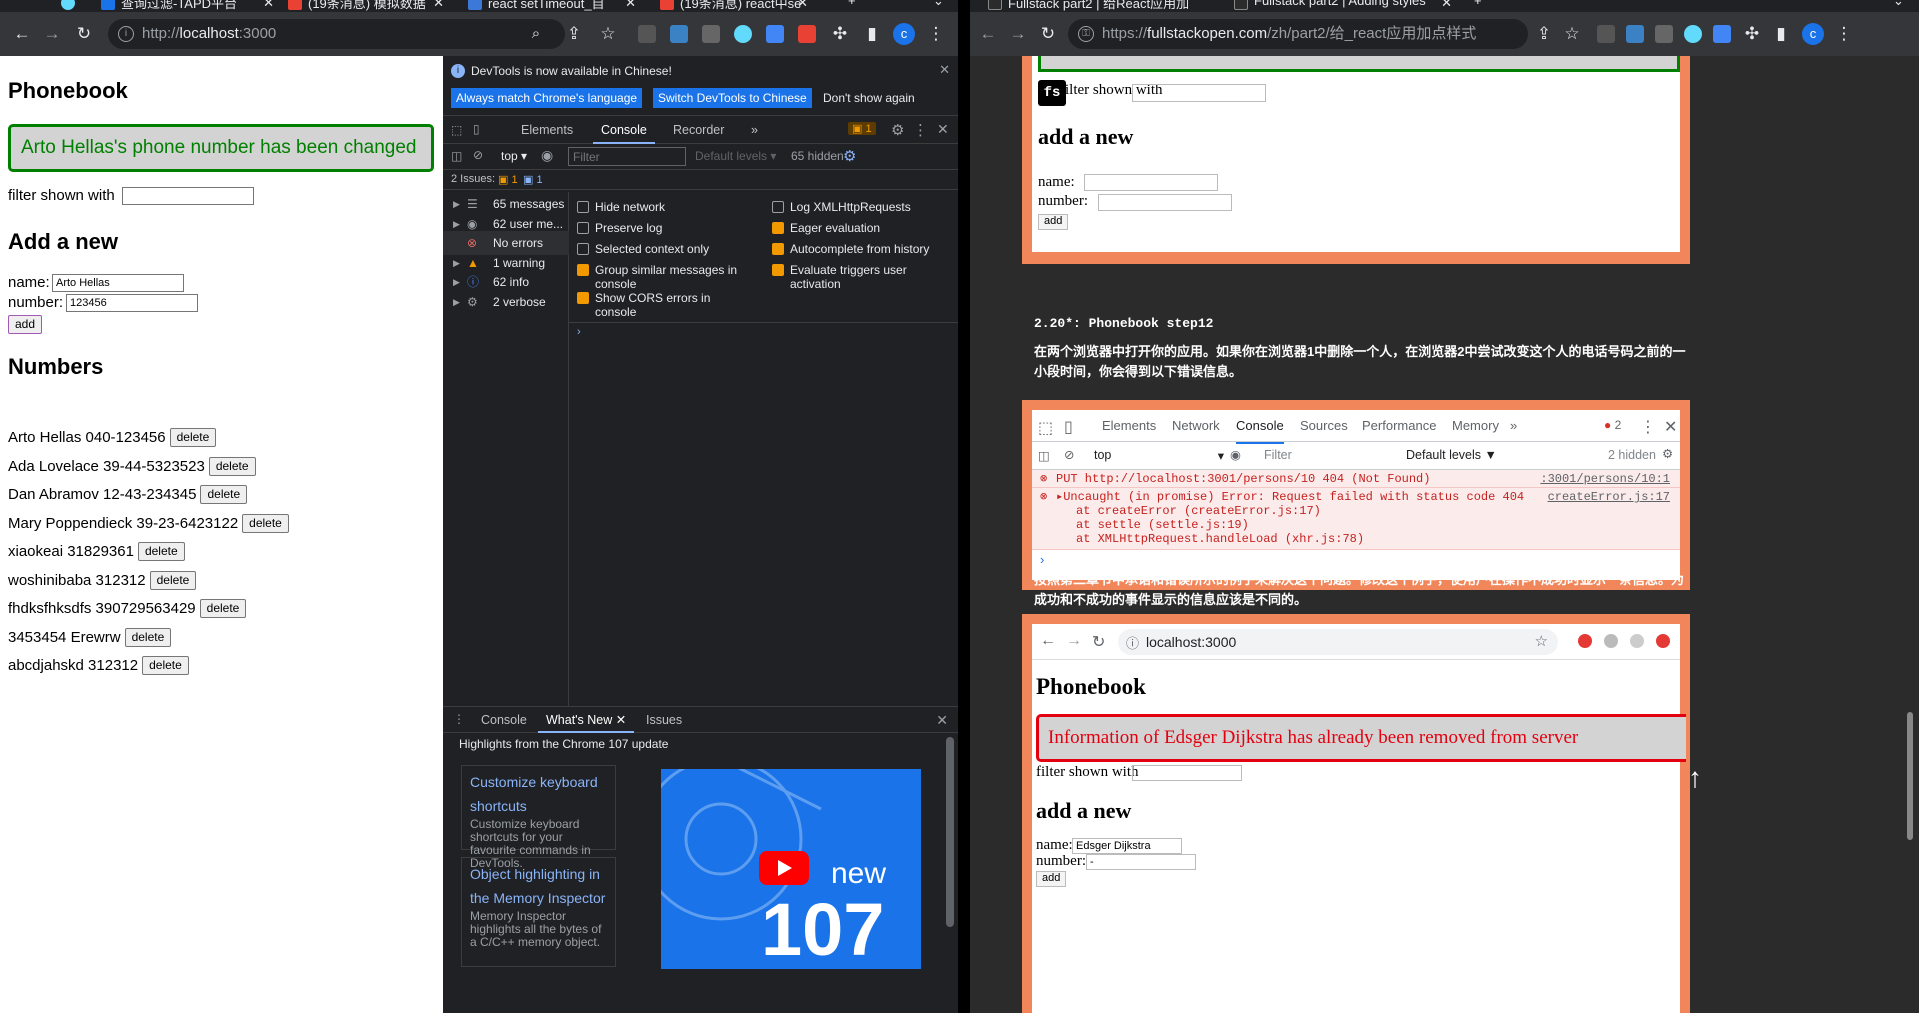  What do you see at coordinates (732, 98) in the screenshot?
I see `switch-chinese-button: Switch DevTools to Chinese` at bounding box center [732, 98].